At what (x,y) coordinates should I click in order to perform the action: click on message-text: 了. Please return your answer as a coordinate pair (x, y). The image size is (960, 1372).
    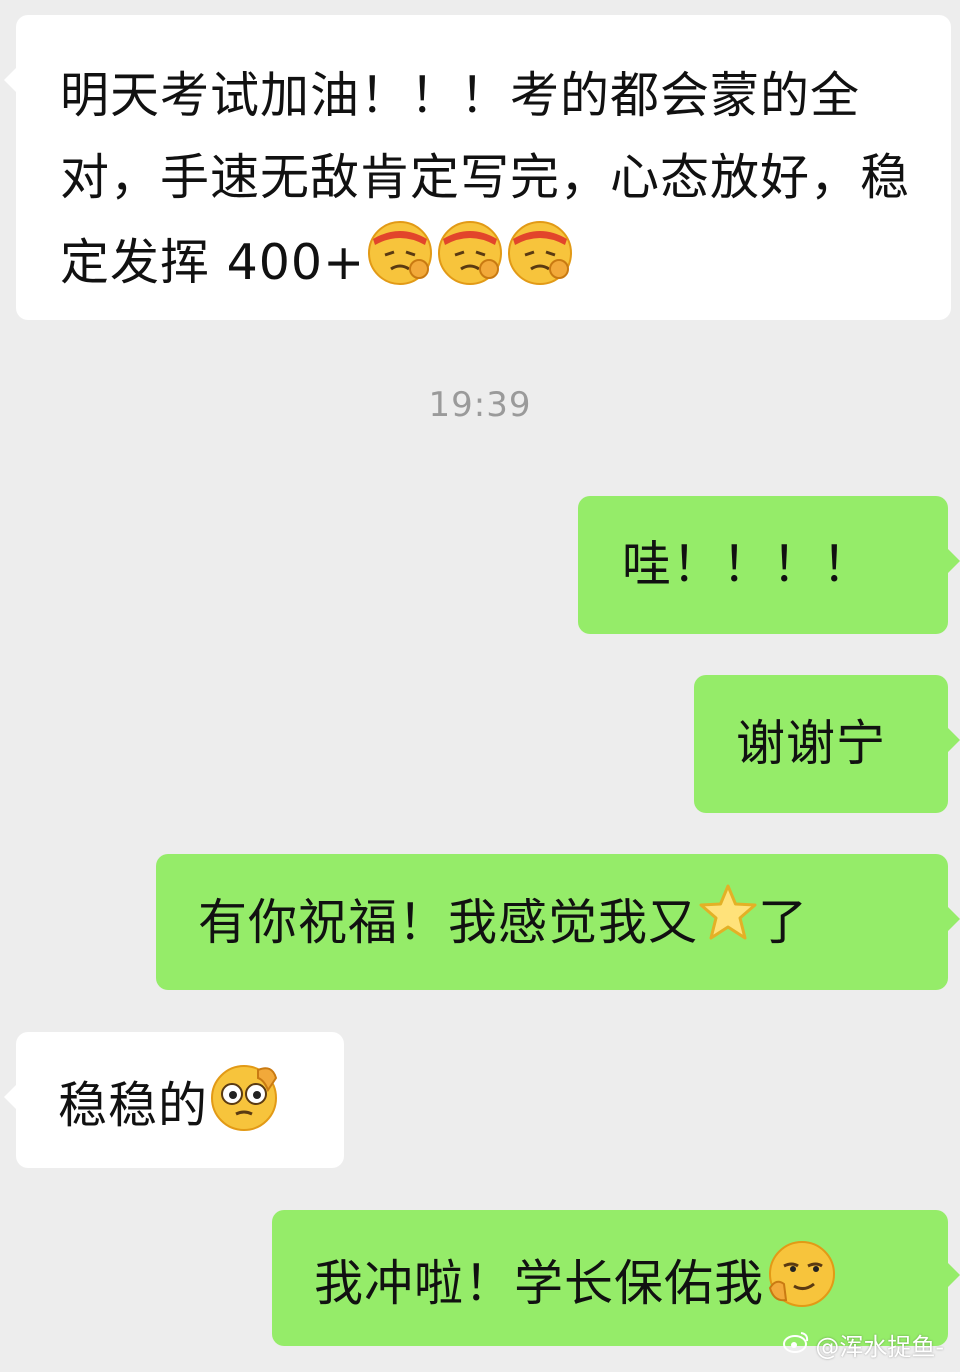
    Looking at the image, I should click on (783, 922).